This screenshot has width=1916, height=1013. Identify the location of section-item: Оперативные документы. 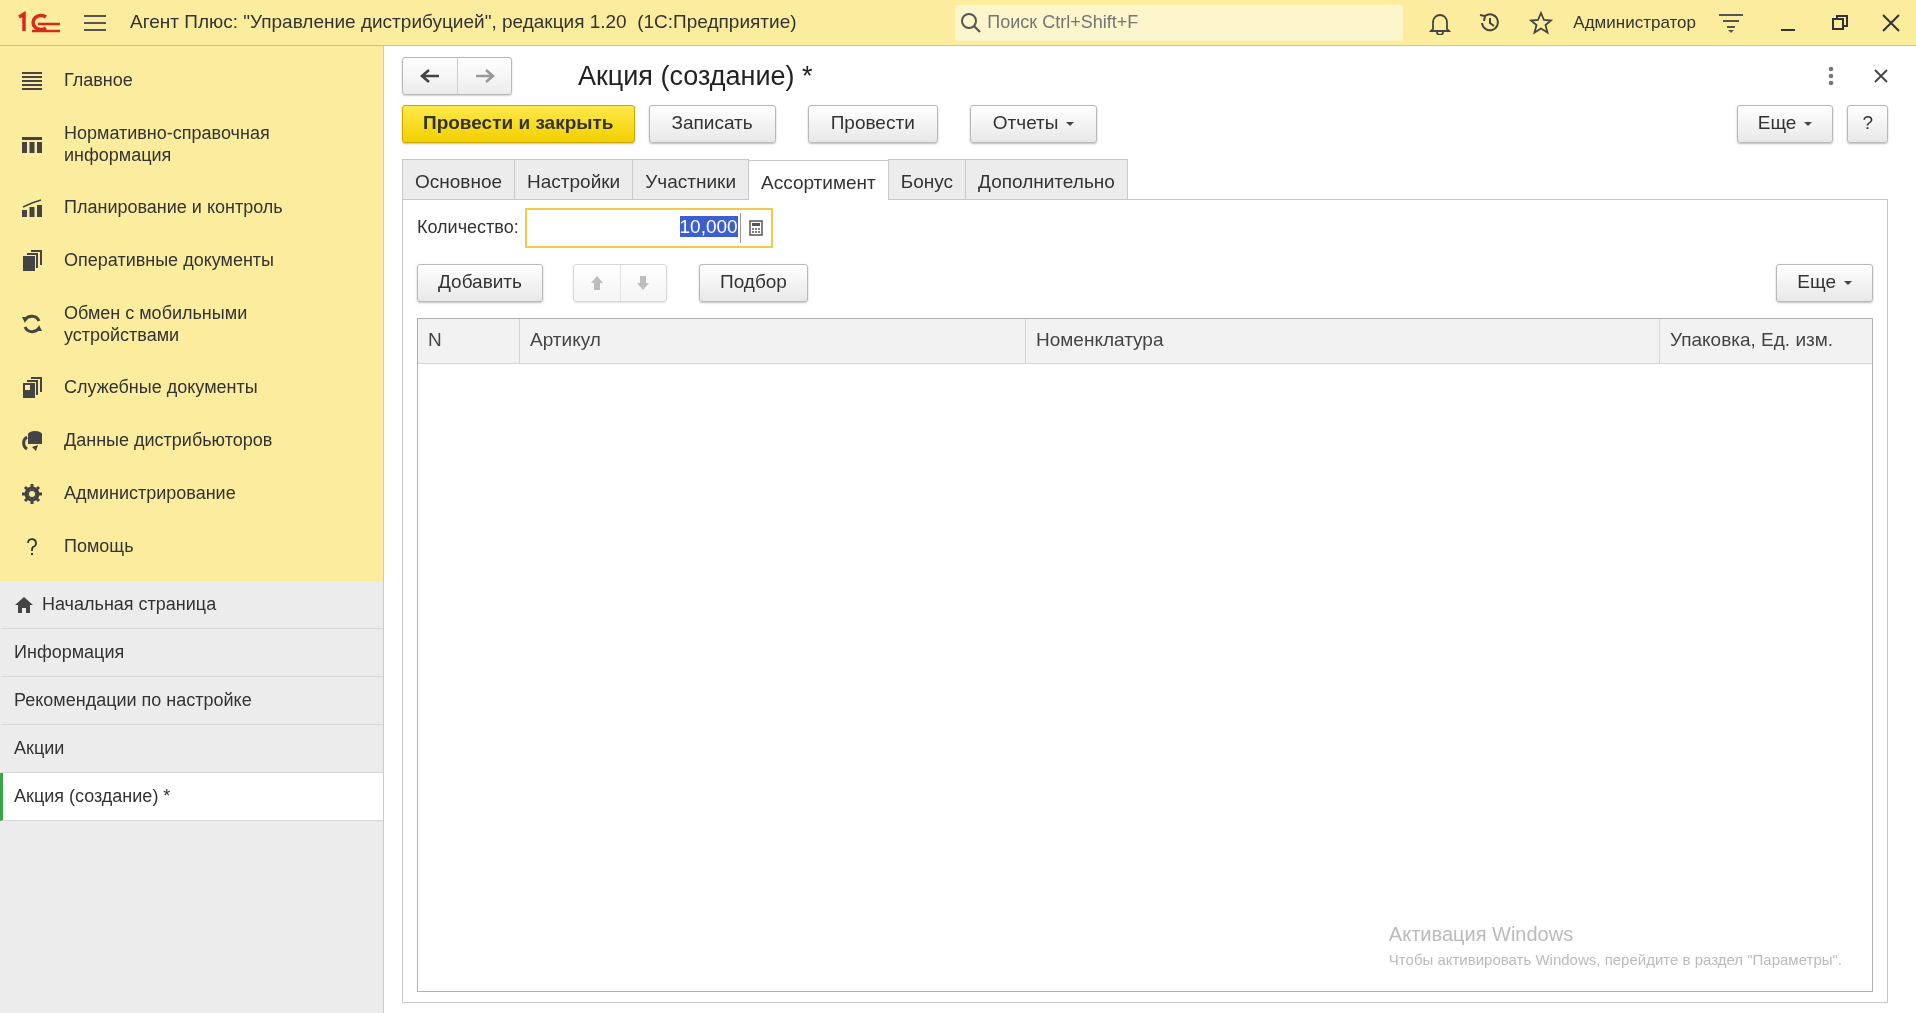
(191, 260).